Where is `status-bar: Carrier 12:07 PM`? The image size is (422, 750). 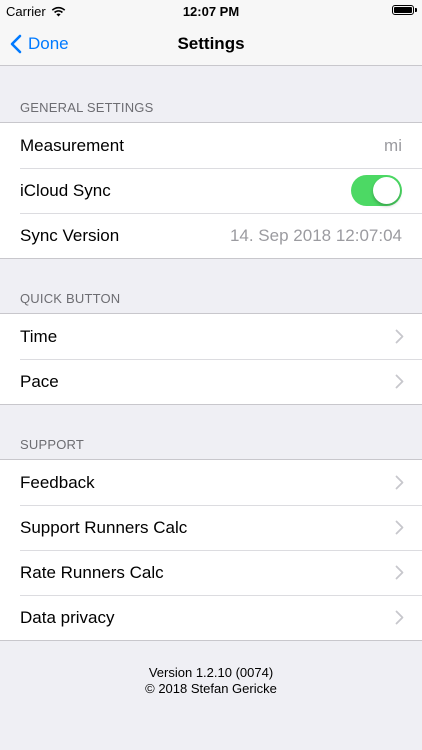
status-bar: Carrier 12:07 PM is located at coordinates (211, 11).